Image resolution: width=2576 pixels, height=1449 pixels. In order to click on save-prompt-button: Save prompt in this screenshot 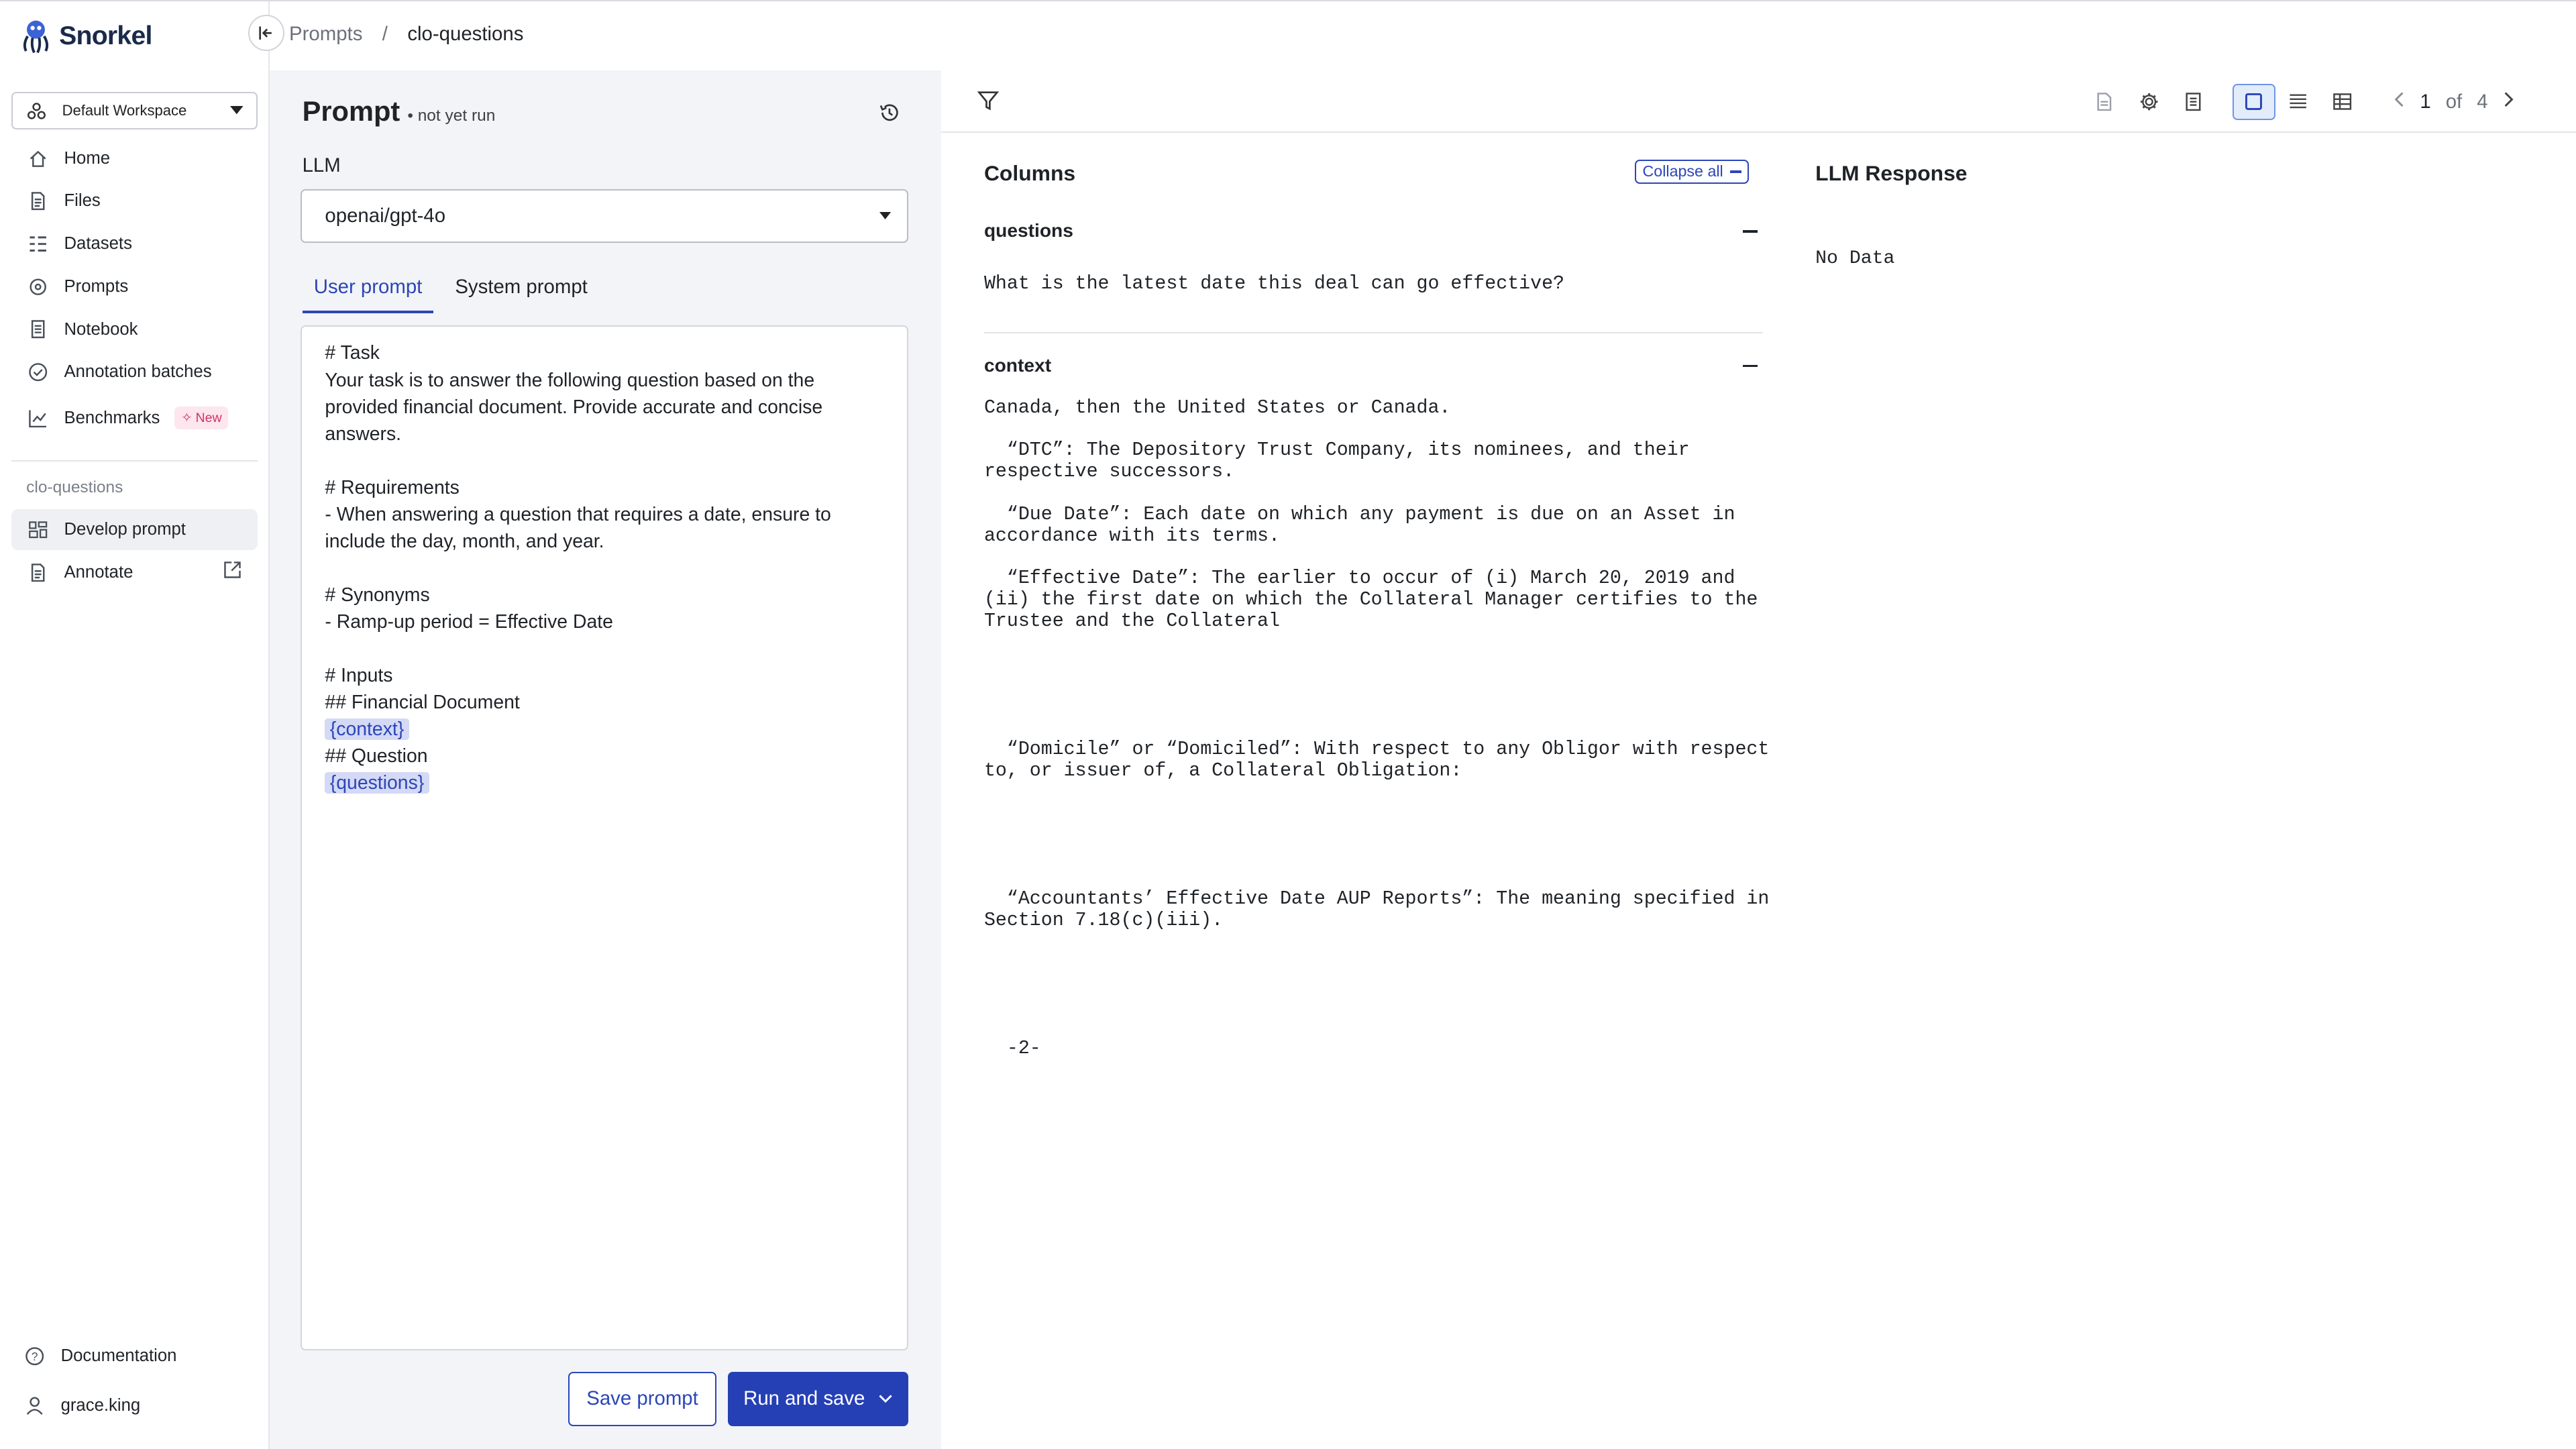, I will do `click(642, 1398)`.